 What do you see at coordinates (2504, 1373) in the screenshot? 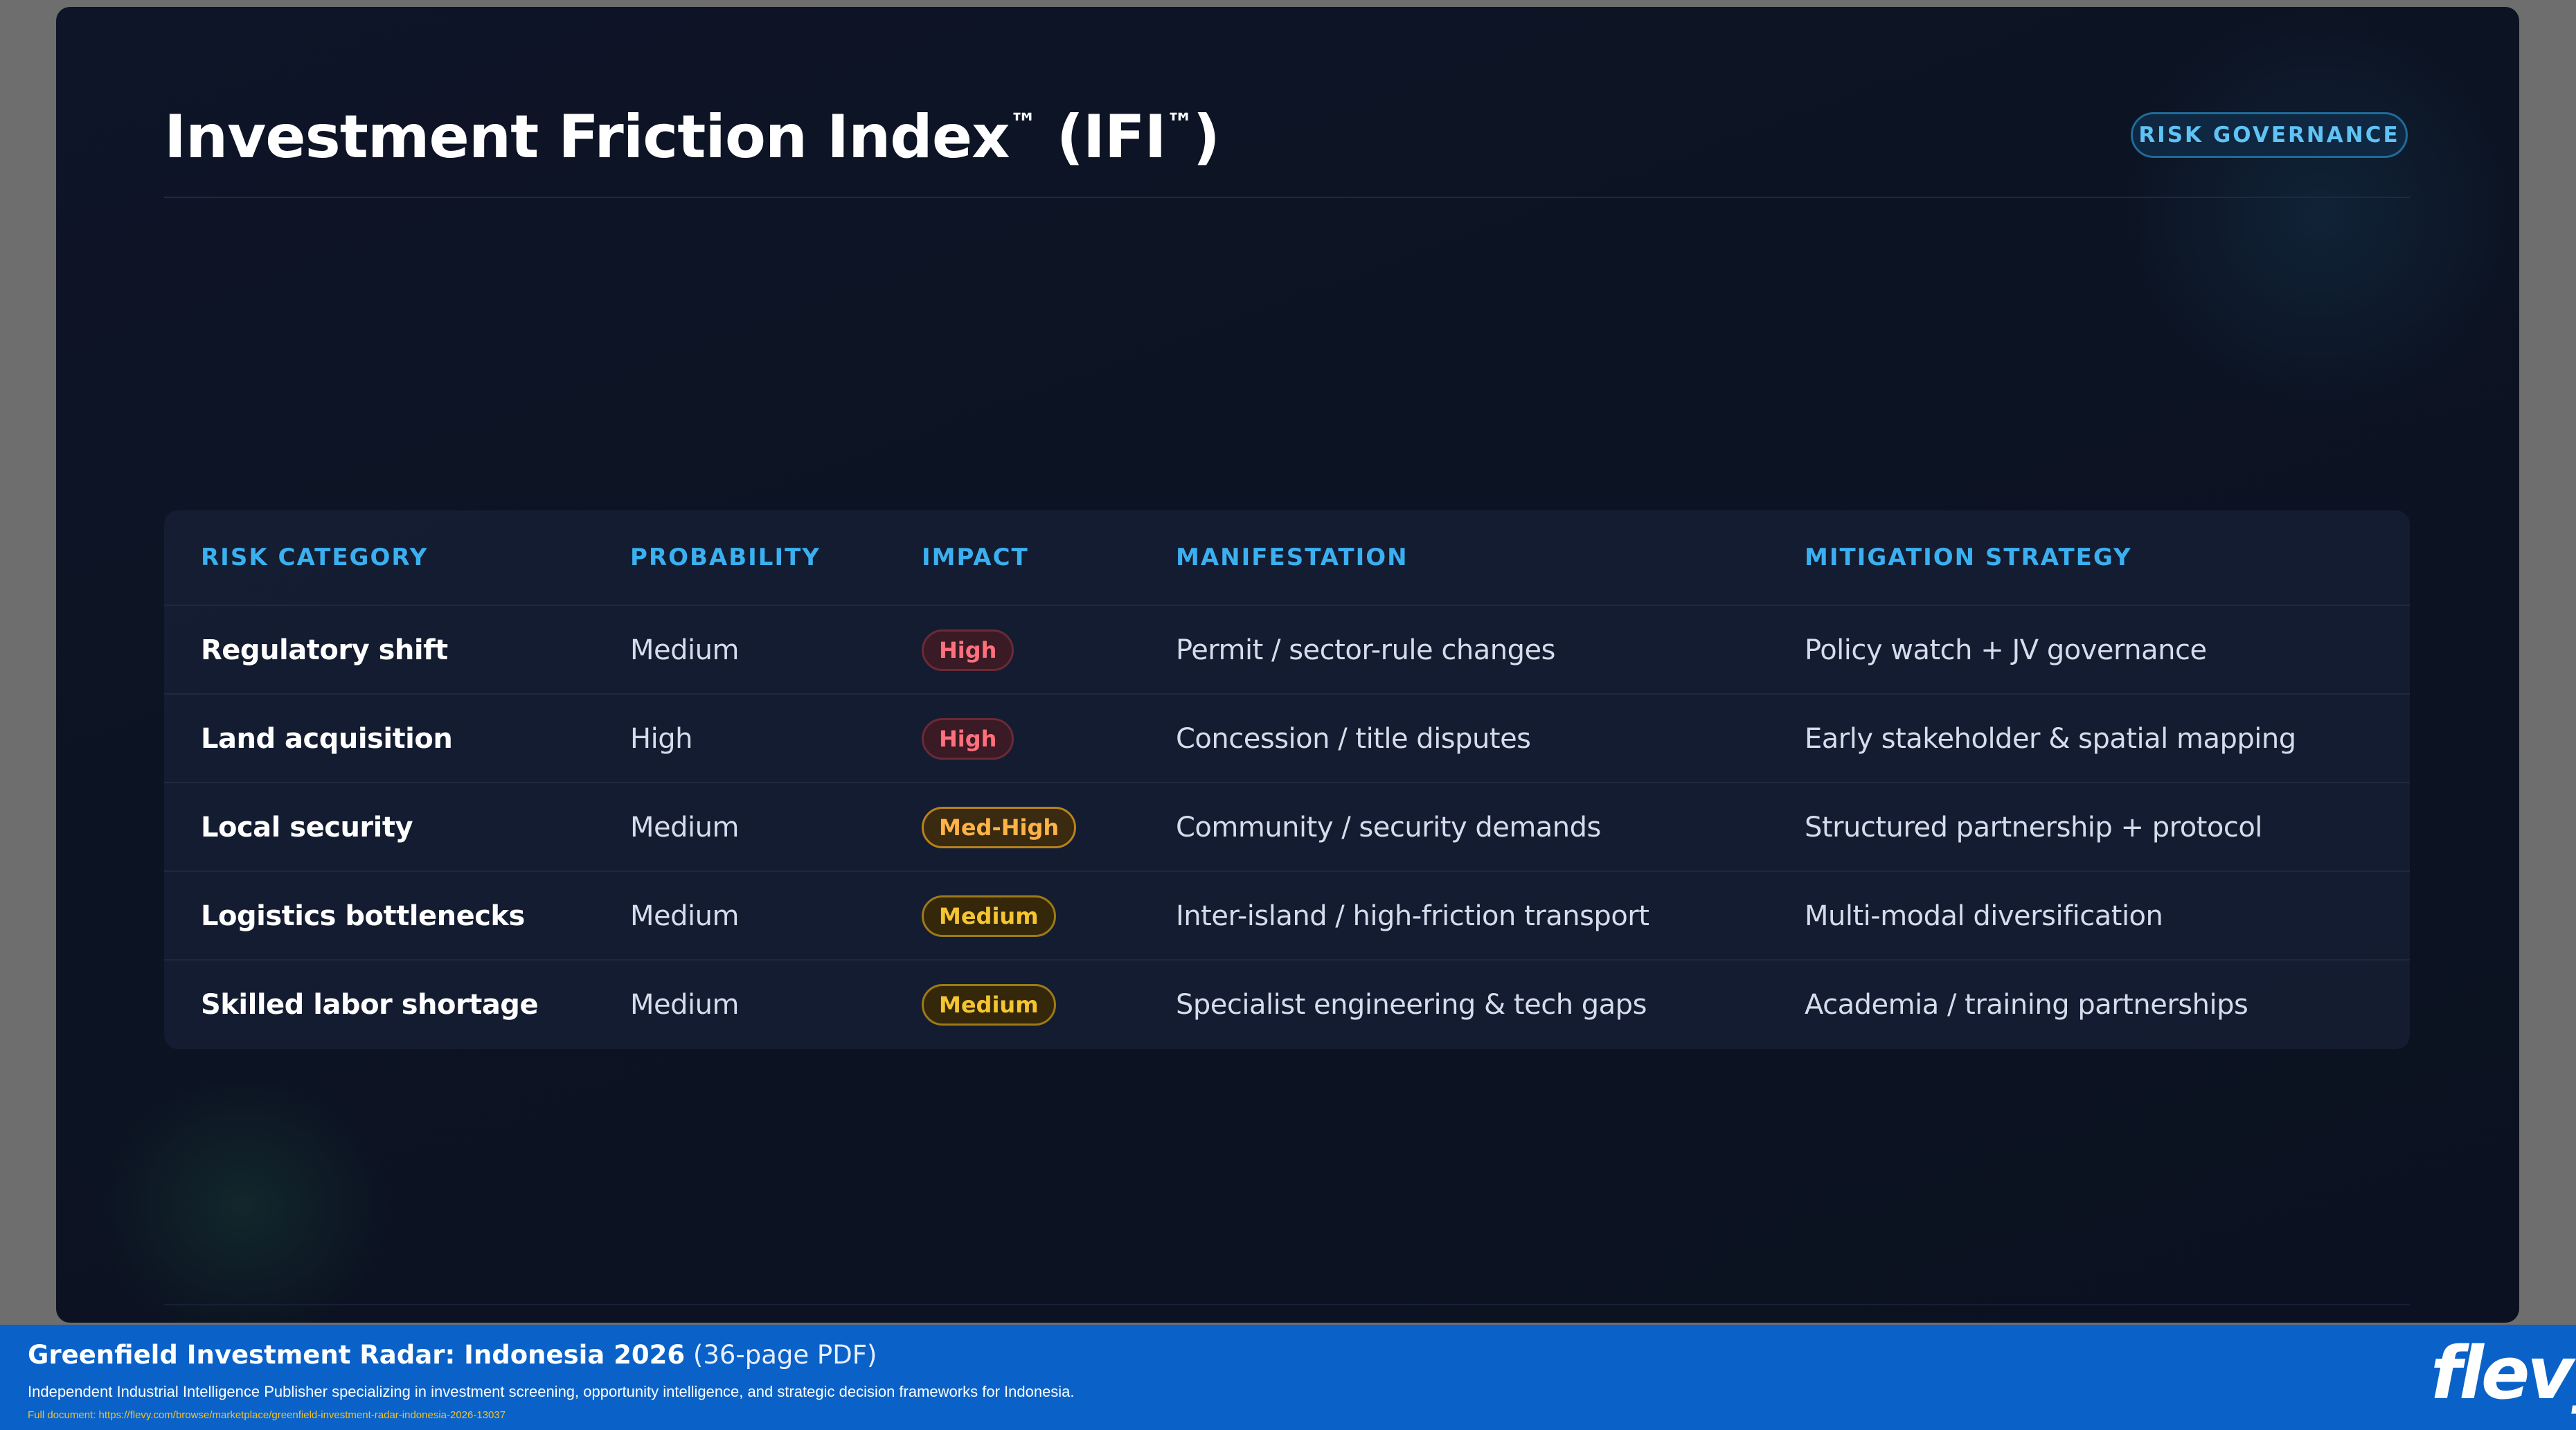
I see `flevy-logo: flevy` at bounding box center [2504, 1373].